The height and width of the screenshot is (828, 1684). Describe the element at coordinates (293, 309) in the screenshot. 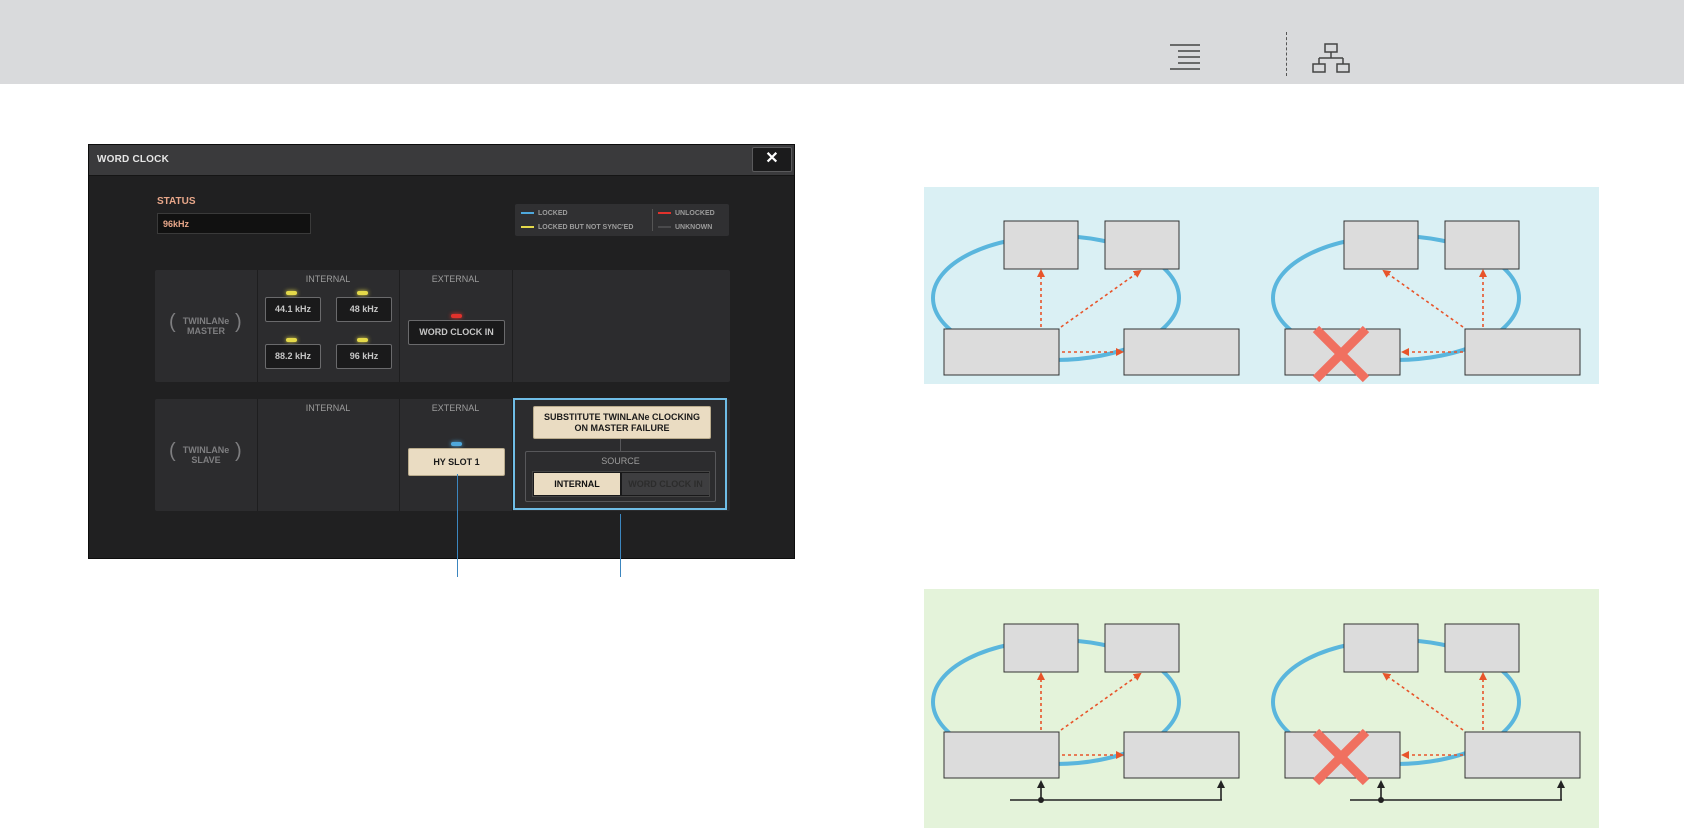

I see `rate-44-1-khz-button: 44.1 kHz` at that location.